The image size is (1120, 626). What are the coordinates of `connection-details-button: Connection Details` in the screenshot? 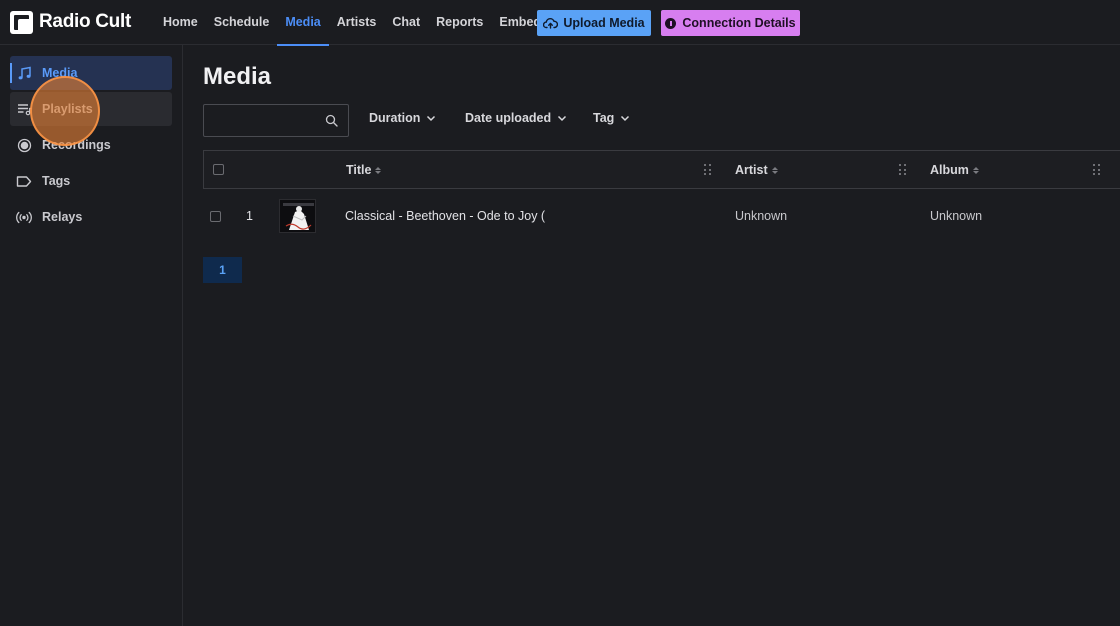 It's located at (730, 23).